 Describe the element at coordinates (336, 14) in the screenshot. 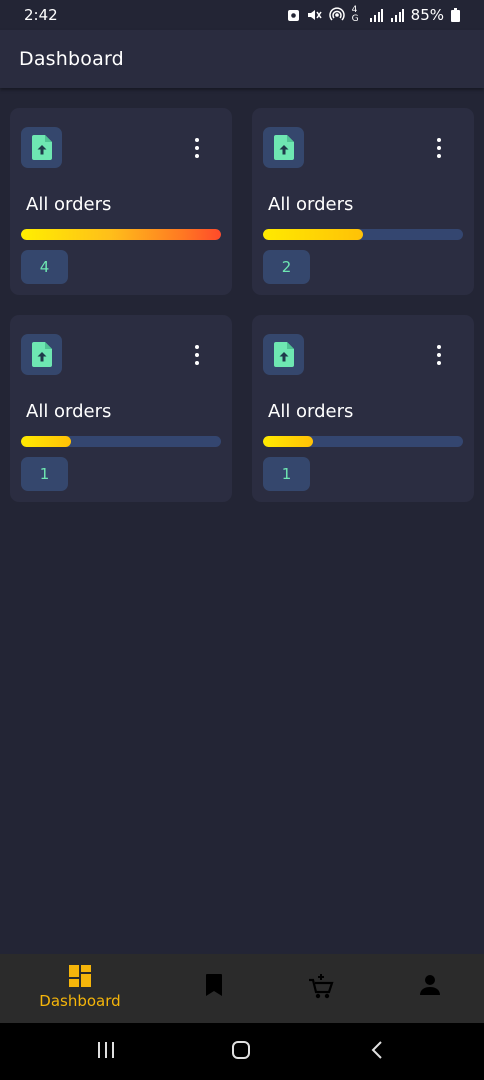

I see `hotspot-icon` at that location.